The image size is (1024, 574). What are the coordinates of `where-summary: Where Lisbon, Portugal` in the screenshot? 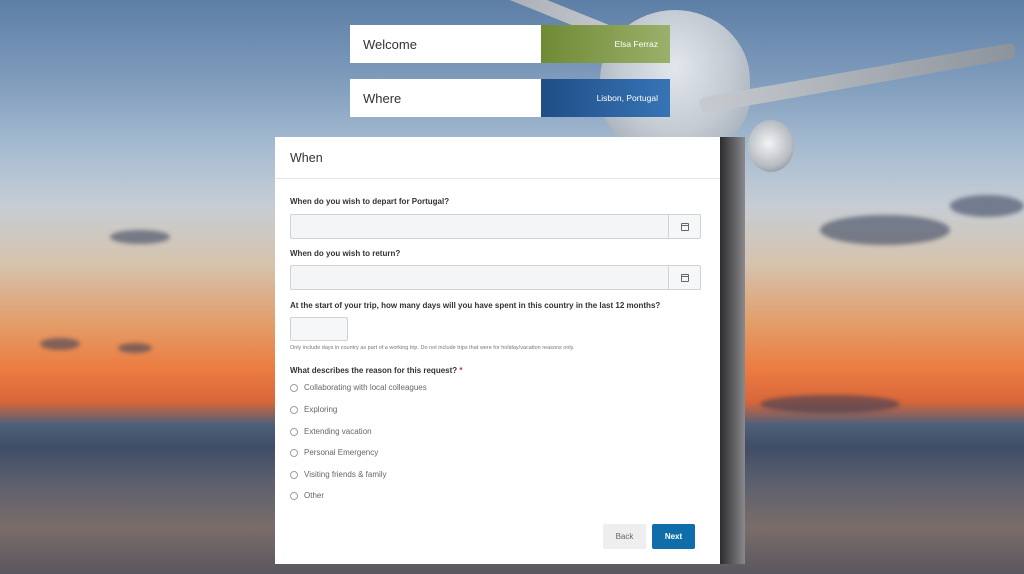 It's located at (510, 98).